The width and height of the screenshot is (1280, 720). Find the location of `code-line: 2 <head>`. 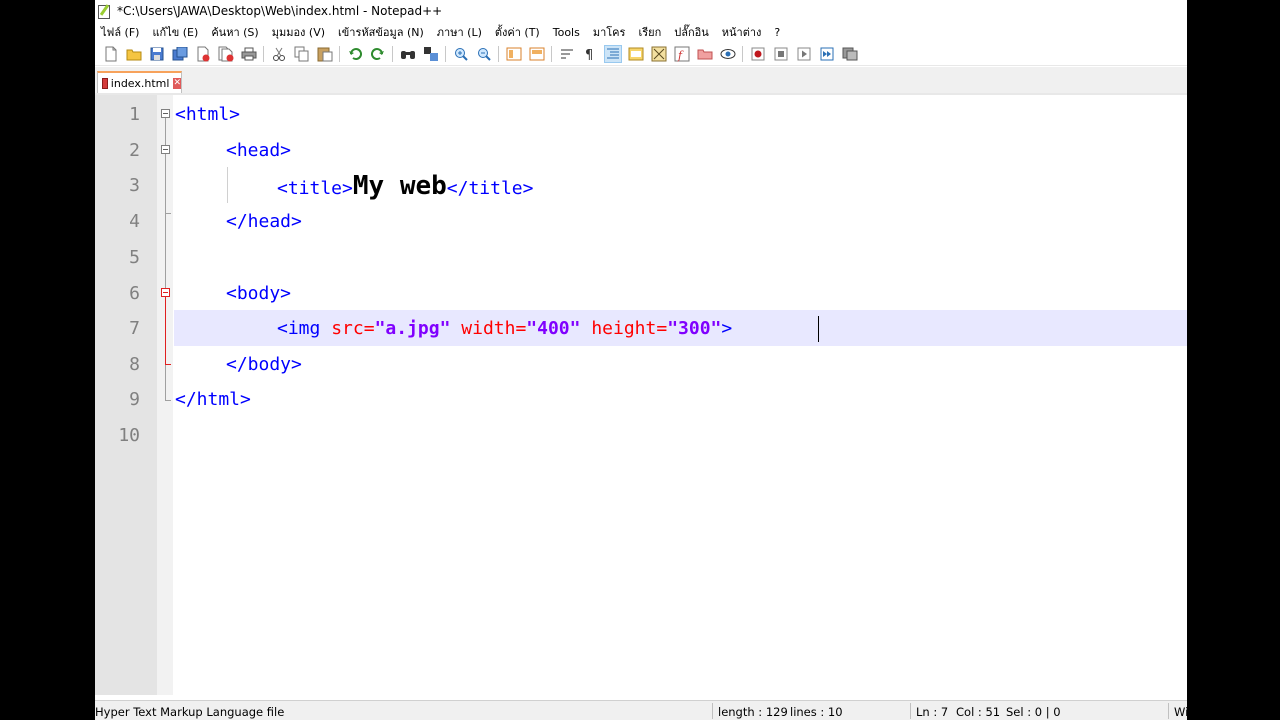

code-line: 2 <head> is located at coordinates (641, 151).